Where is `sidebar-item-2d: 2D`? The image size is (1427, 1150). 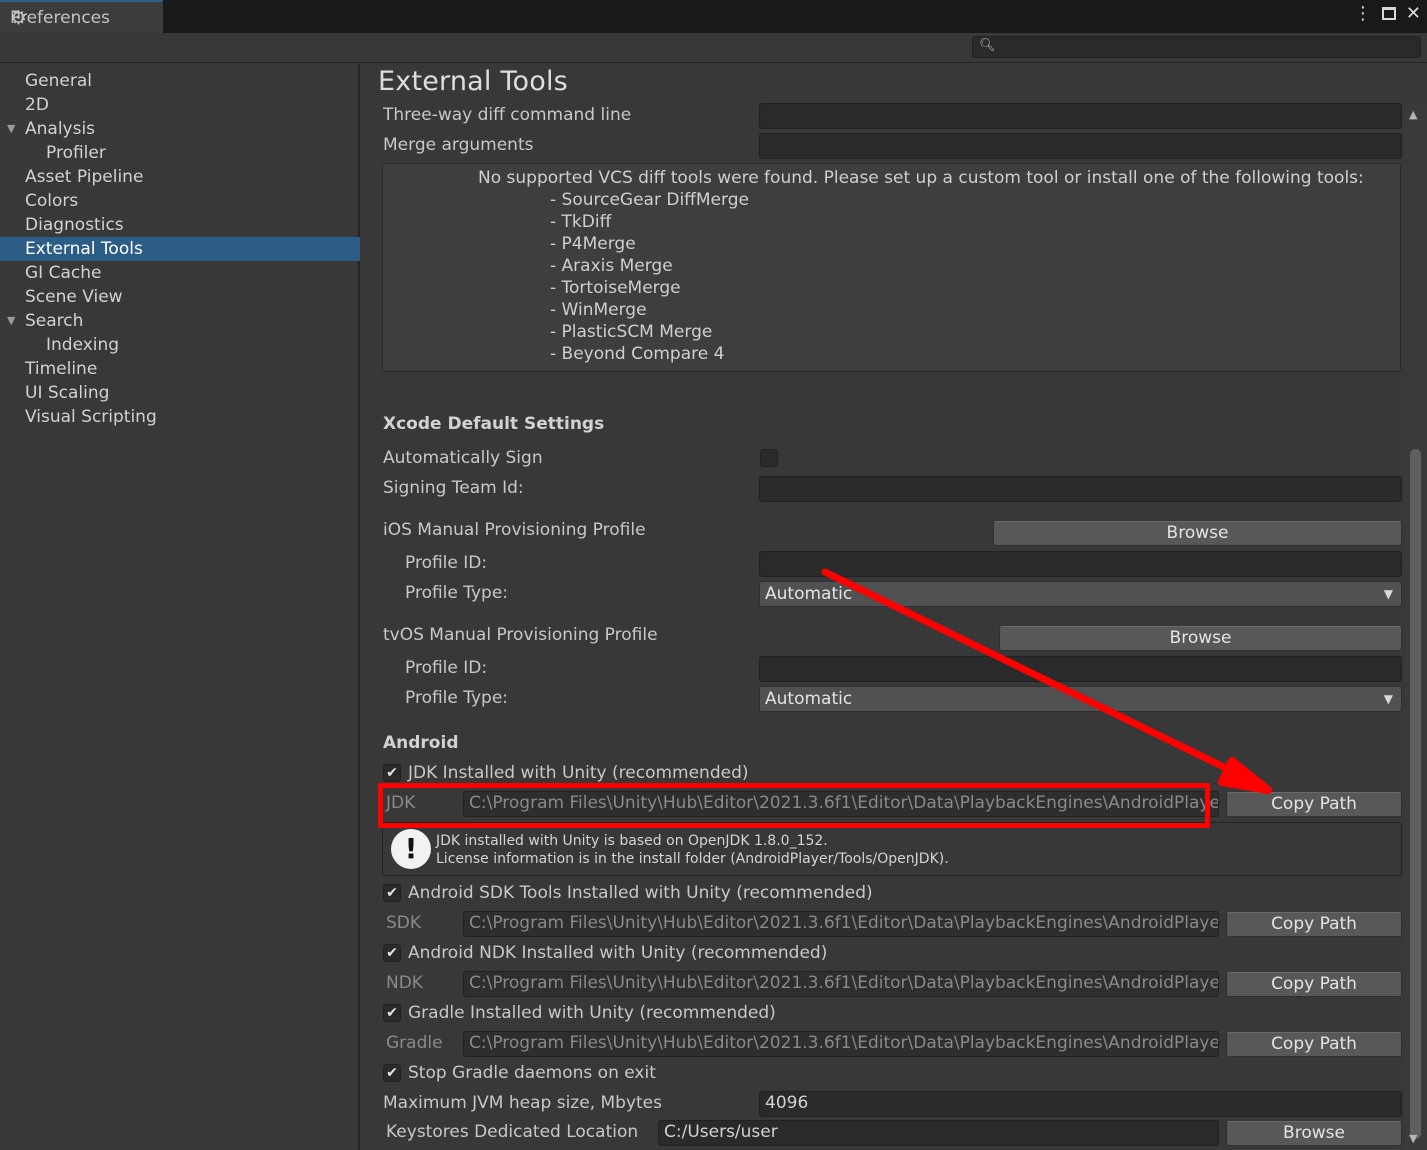 sidebar-item-2d: 2D is located at coordinates (180, 105).